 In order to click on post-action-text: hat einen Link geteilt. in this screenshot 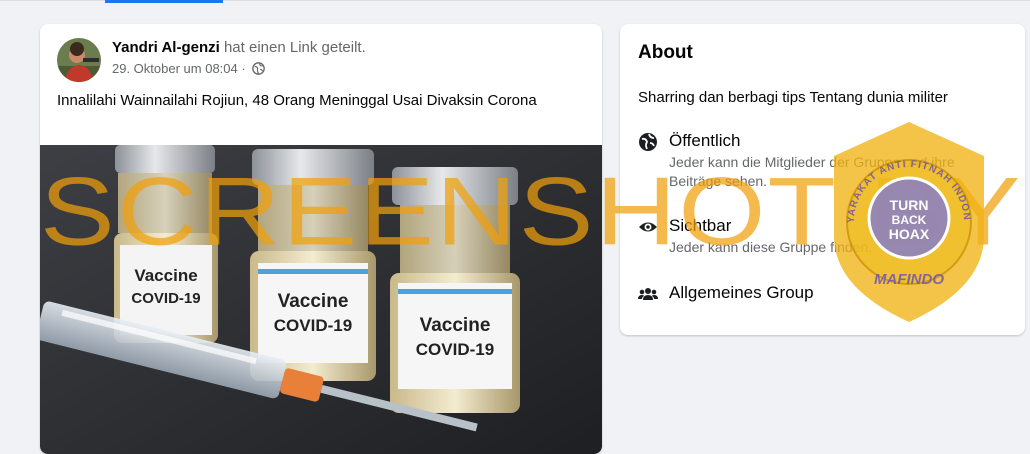, I will do `click(294, 47)`.